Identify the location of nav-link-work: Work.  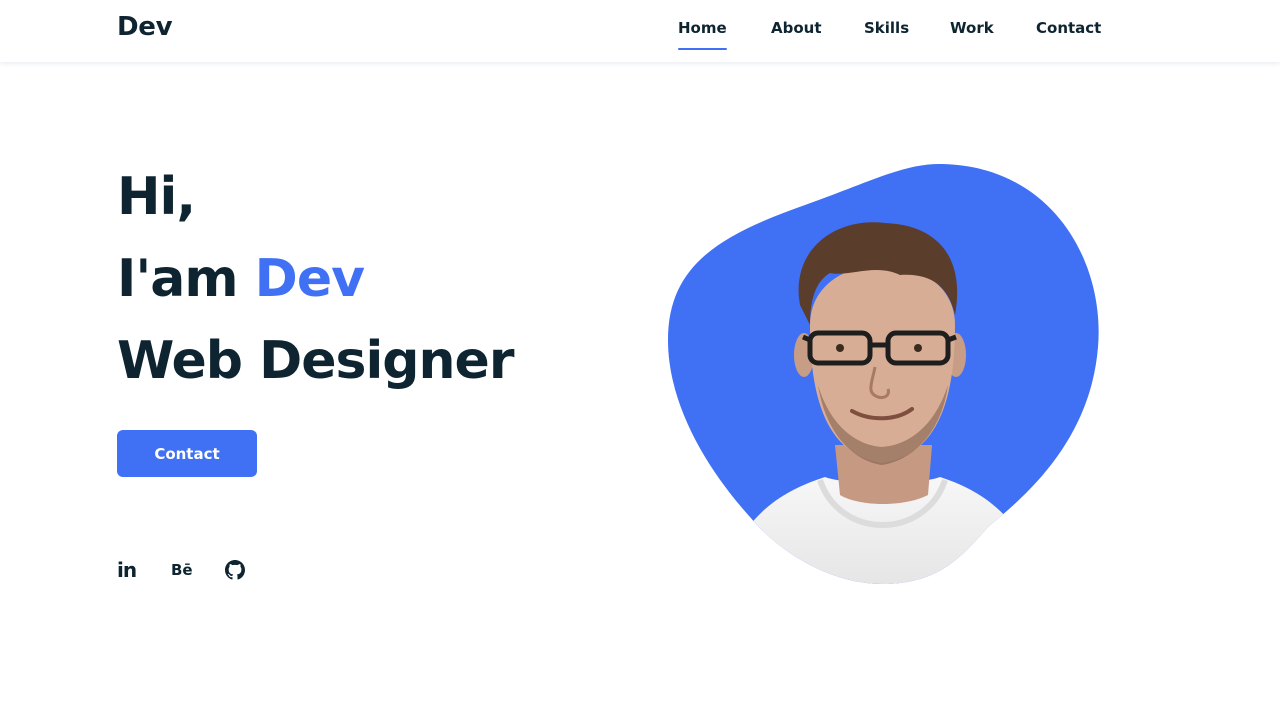
(972, 34).